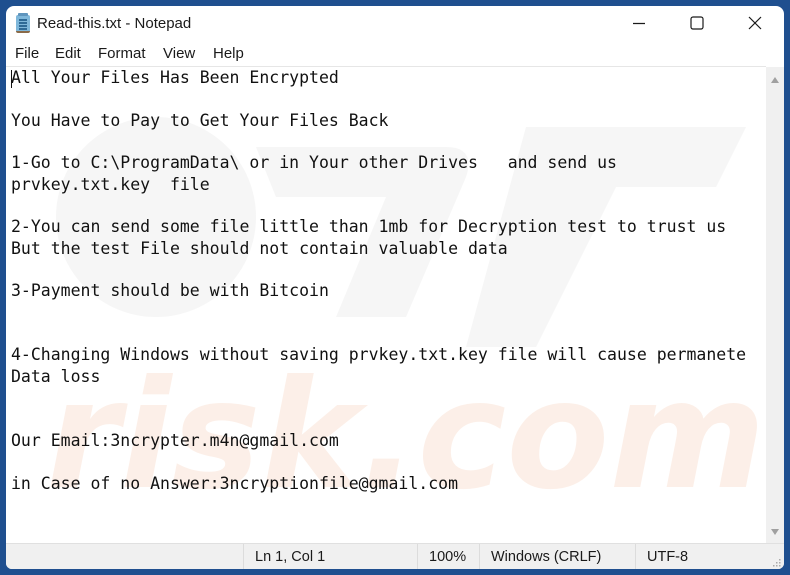 This screenshot has height=575, width=790. Describe the element at coordinates (68, 53) in the screenshot. I see `menu-edit: Edit` at that location.